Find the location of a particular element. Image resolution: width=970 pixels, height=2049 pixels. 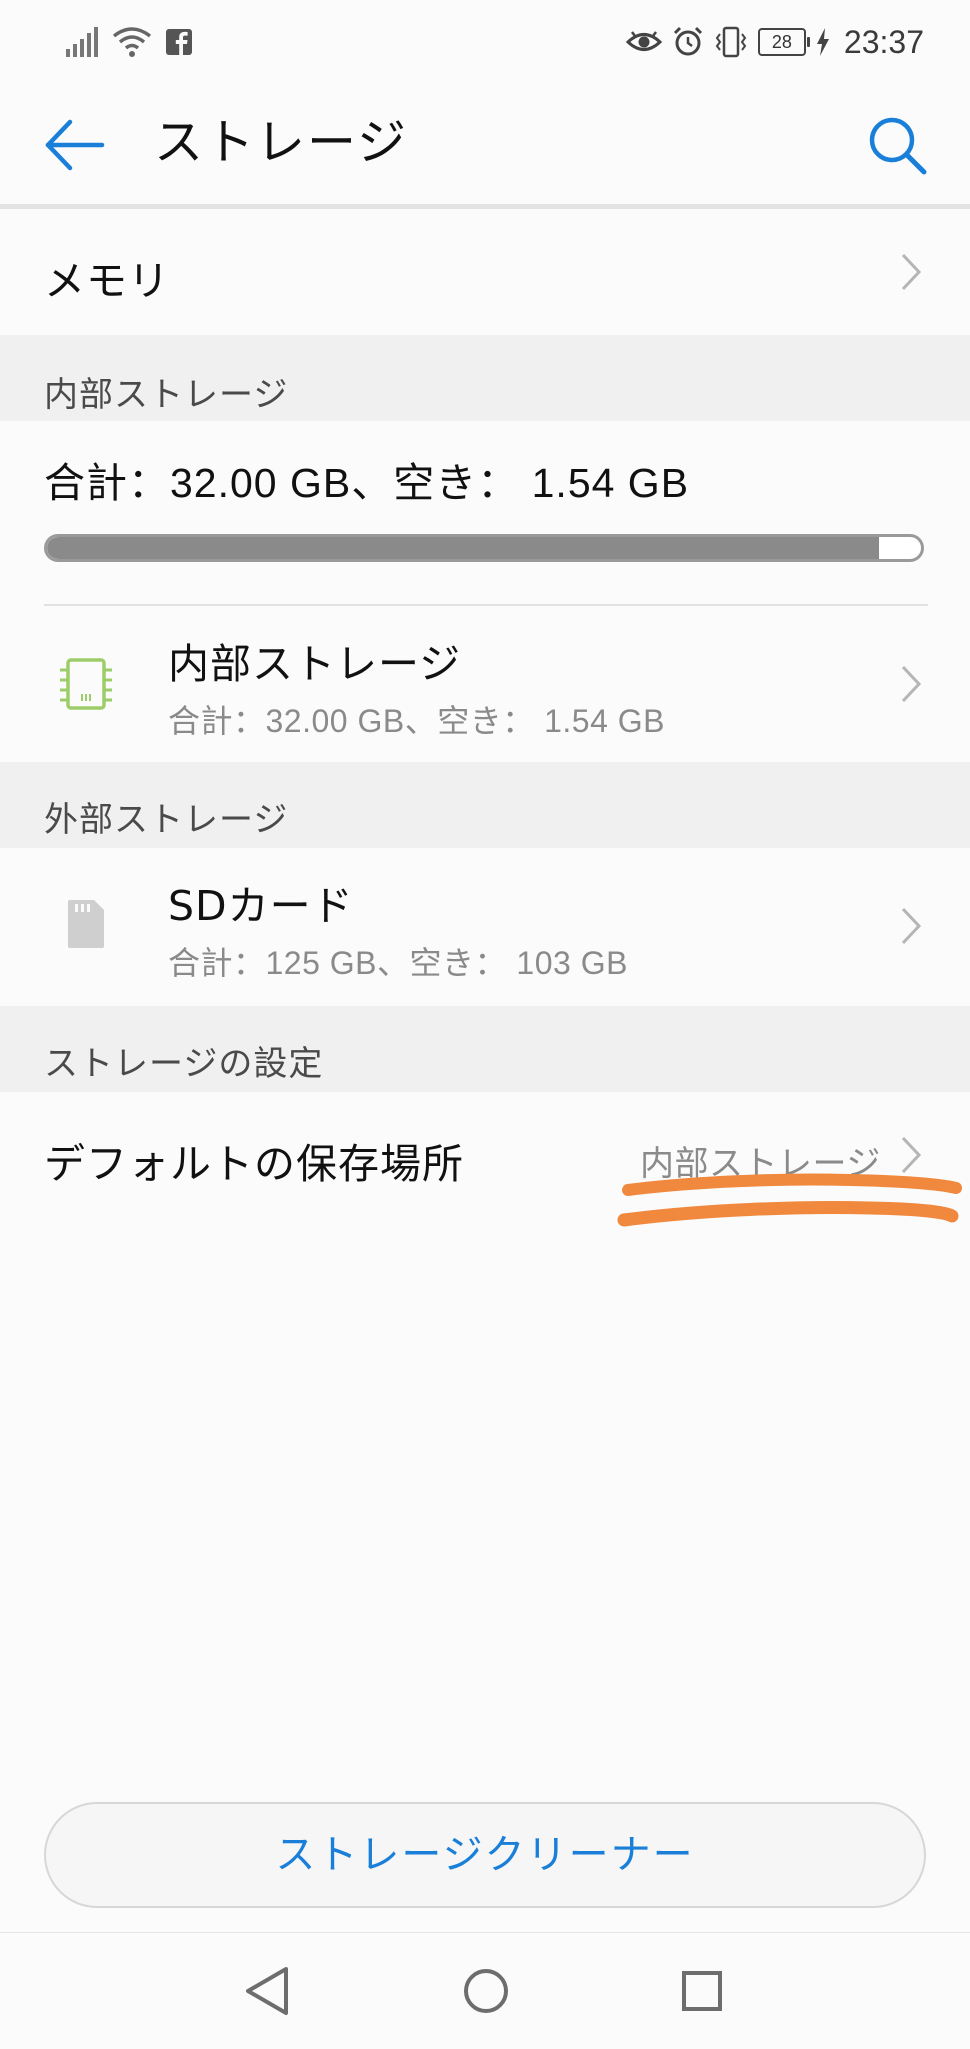

charging-icon is located at coordinates (822, 42).